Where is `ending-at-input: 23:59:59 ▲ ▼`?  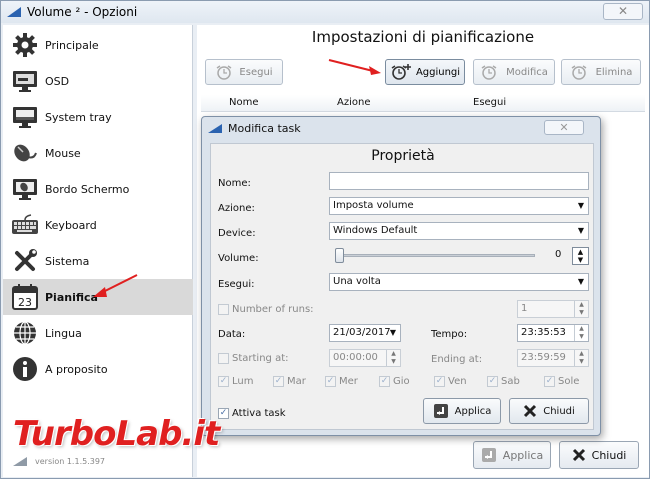
ending-at-input: 23:59:59 ▲ ▼ is located at coordinates (553, 358).